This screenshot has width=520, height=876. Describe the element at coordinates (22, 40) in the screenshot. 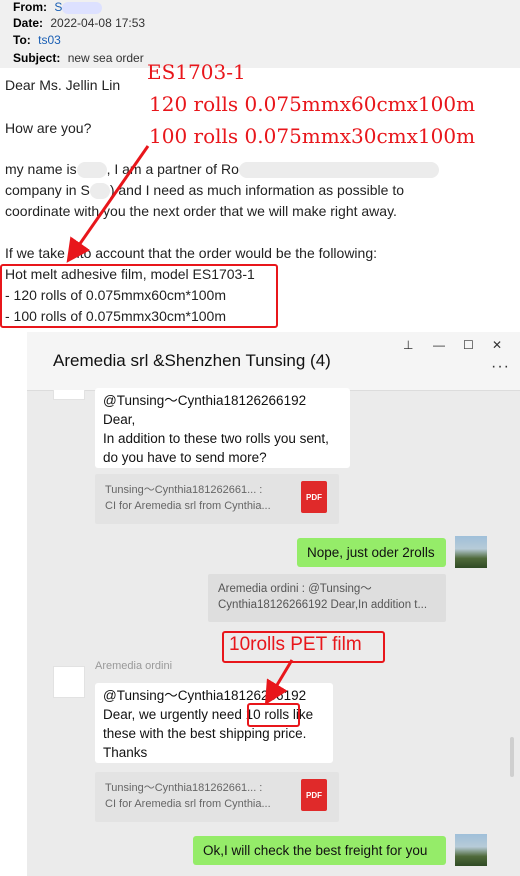

I see `to-label: To:` at that location.